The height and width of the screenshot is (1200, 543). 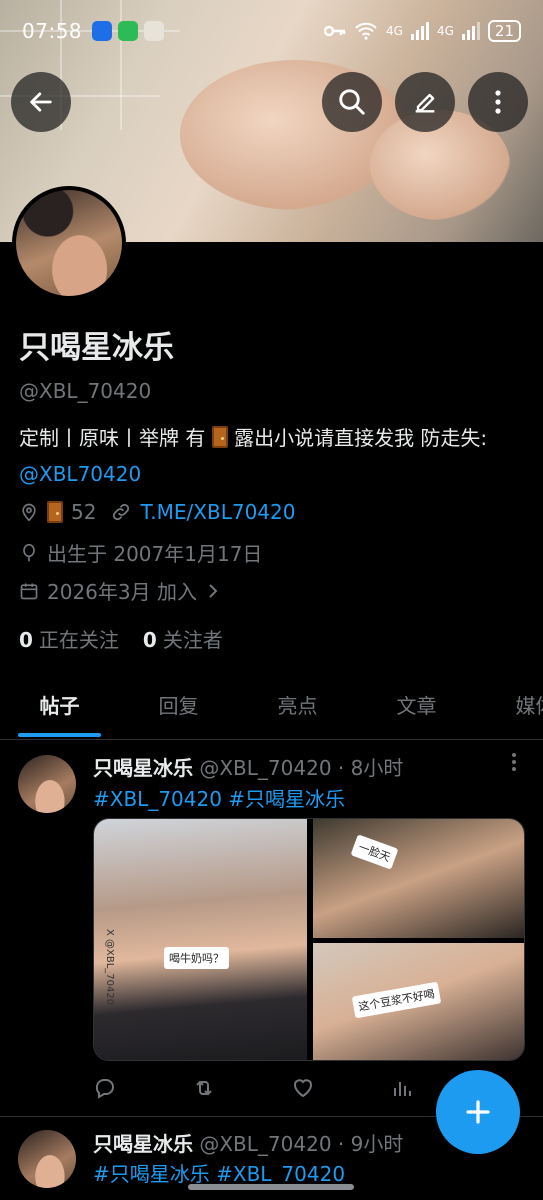 I want to click on compose-button, so click(x=478, y=1112).